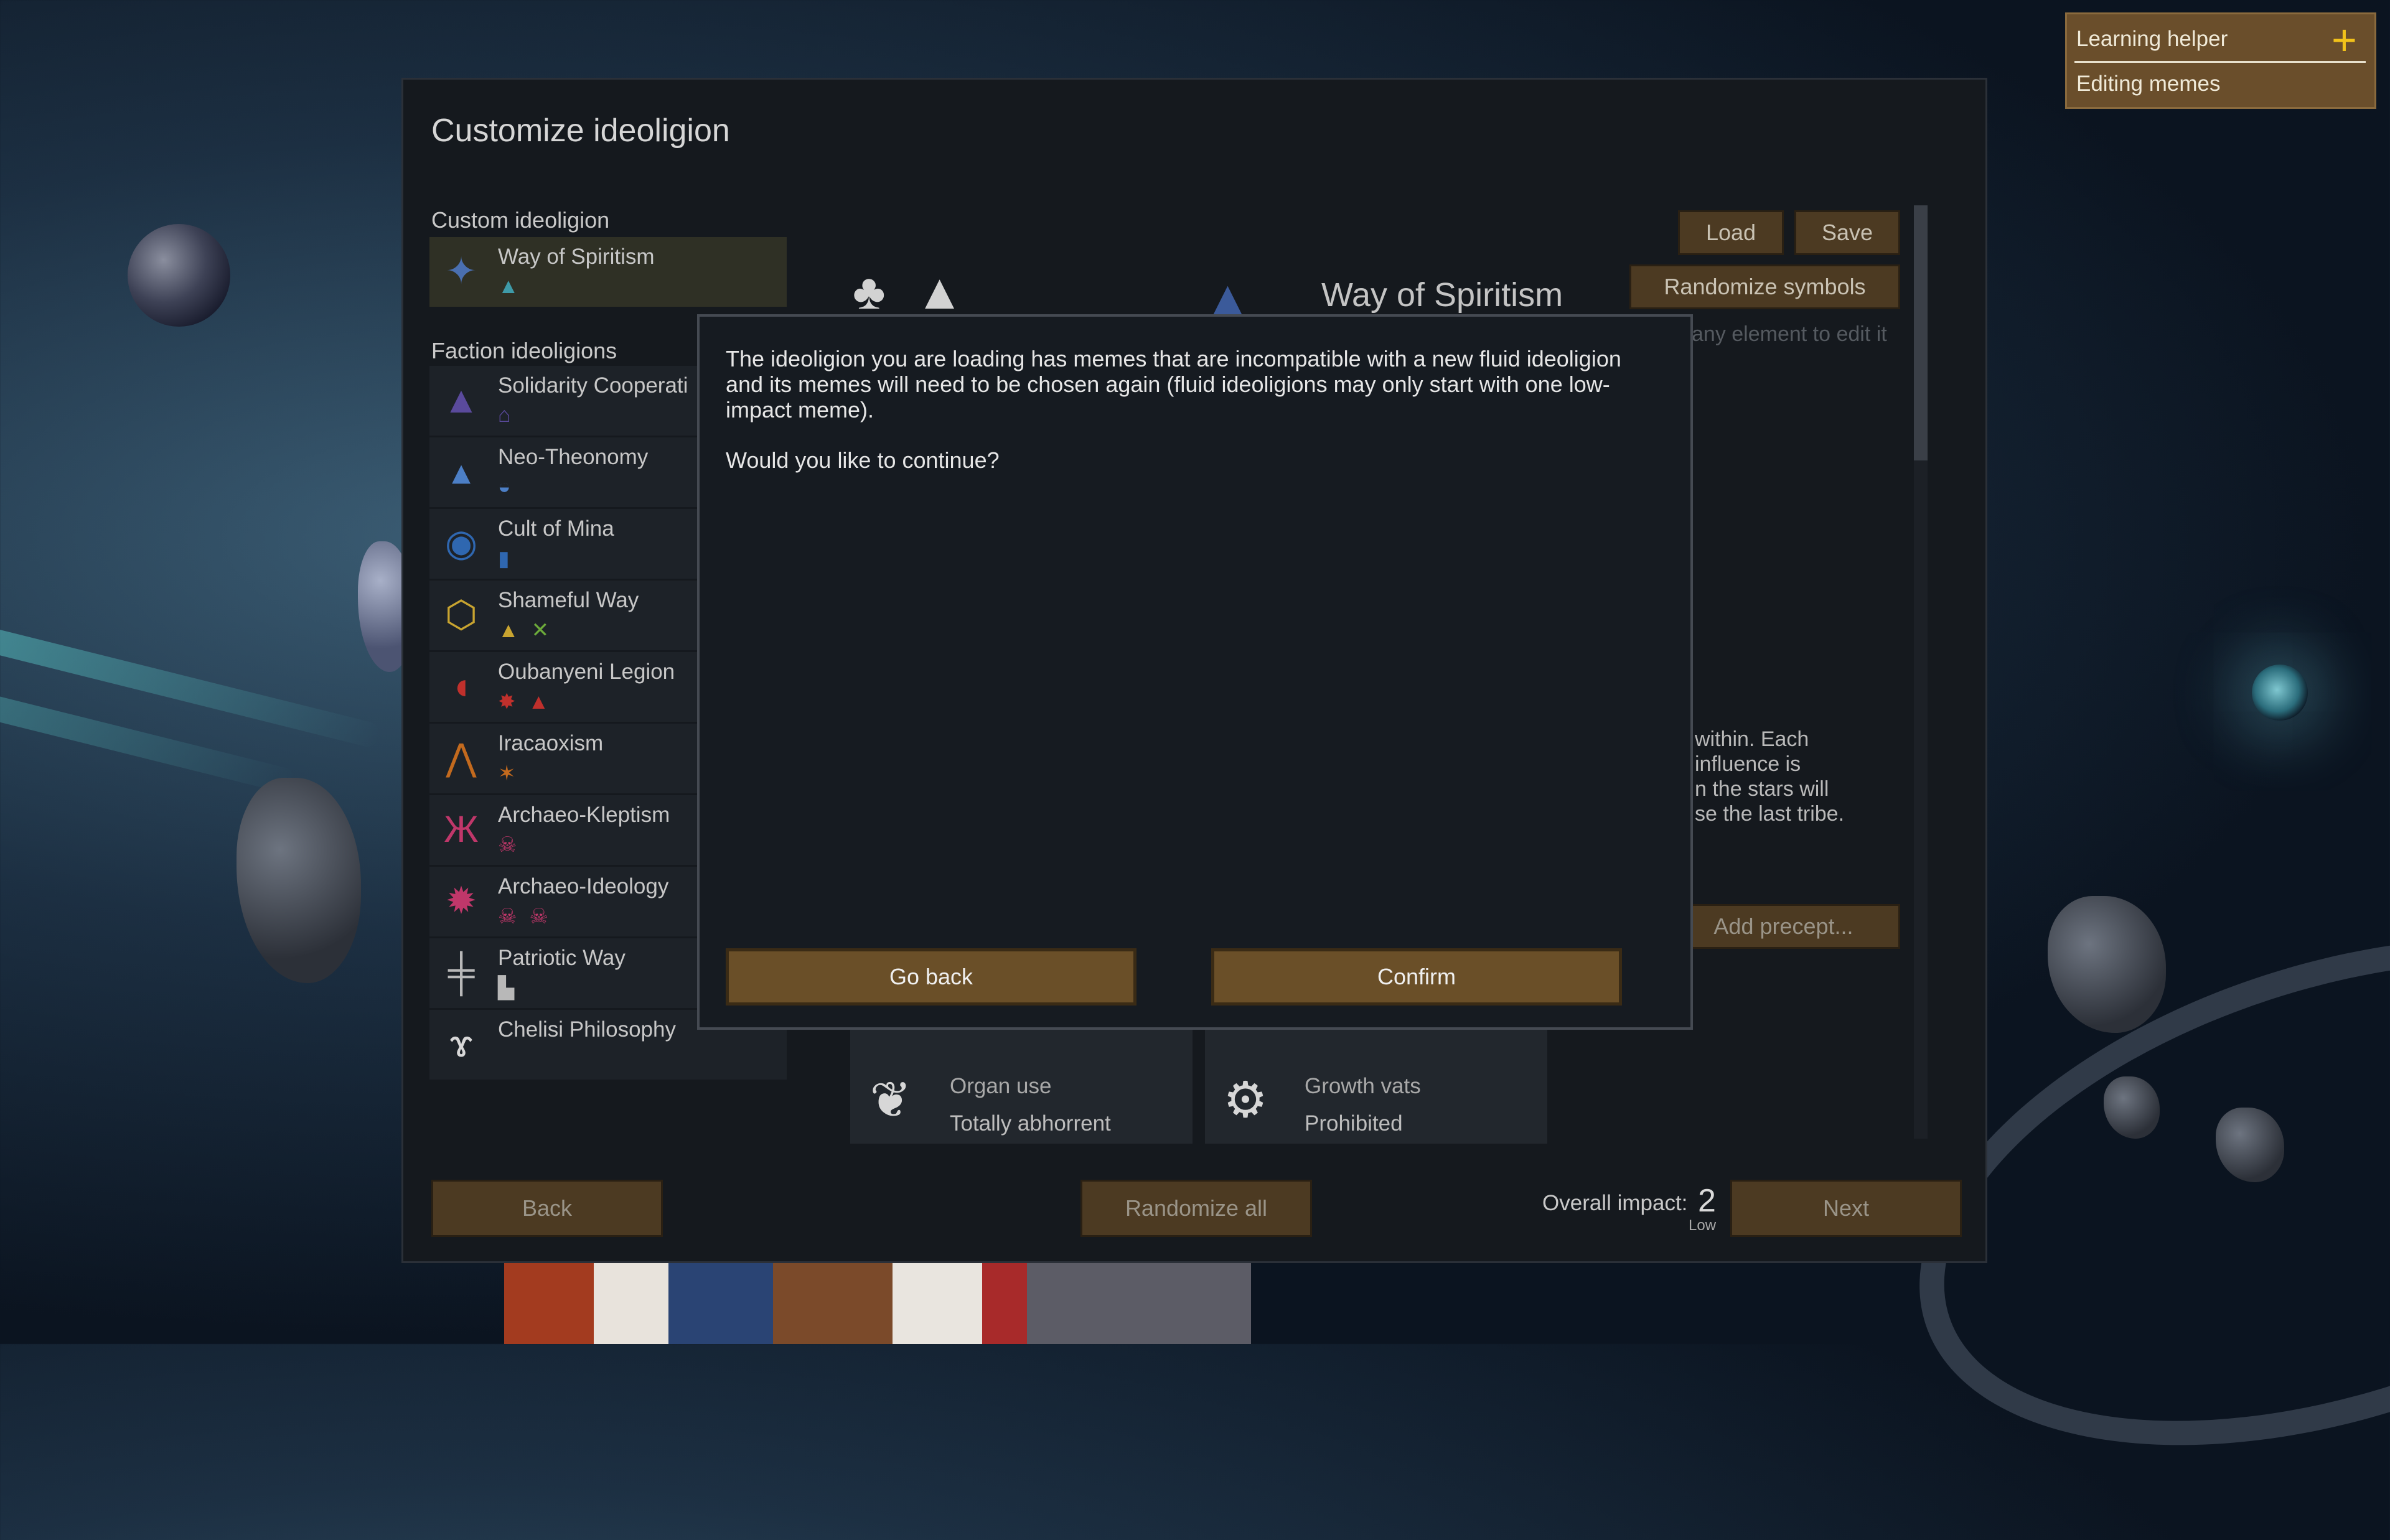 The image size is (2390, 1540). Describe the element at coordinates (1762, 789) in the screenshot. I see `description-line: n the stars will` at that location.